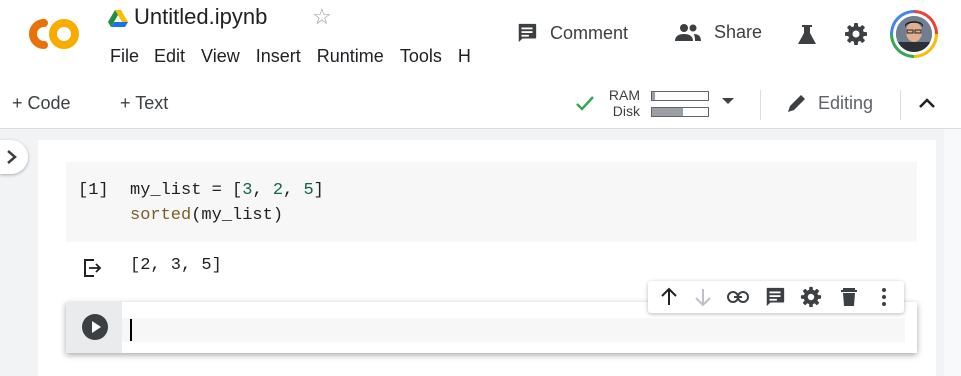 The image size is (961, 376). I want to click on share-button: Share, so click(718, 32).